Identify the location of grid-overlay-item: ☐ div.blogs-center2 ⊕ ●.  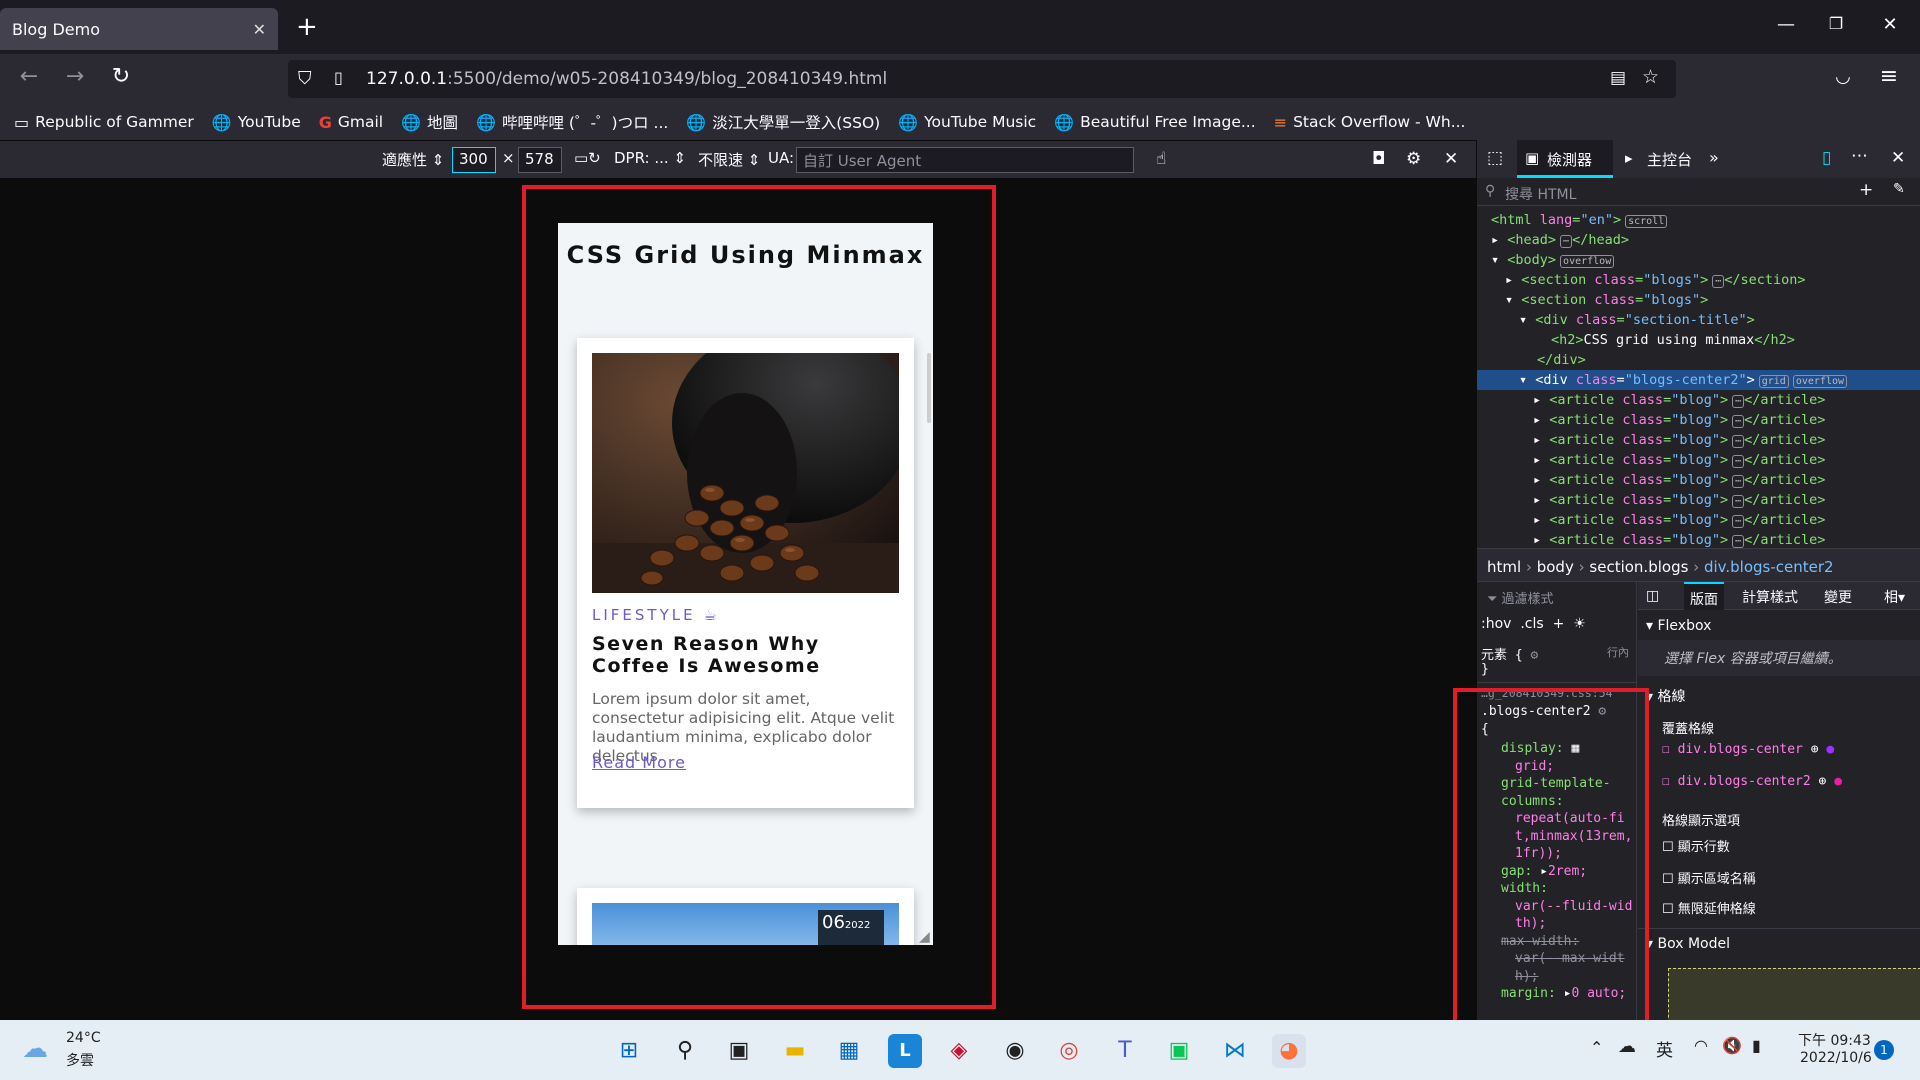
(1752, 781).